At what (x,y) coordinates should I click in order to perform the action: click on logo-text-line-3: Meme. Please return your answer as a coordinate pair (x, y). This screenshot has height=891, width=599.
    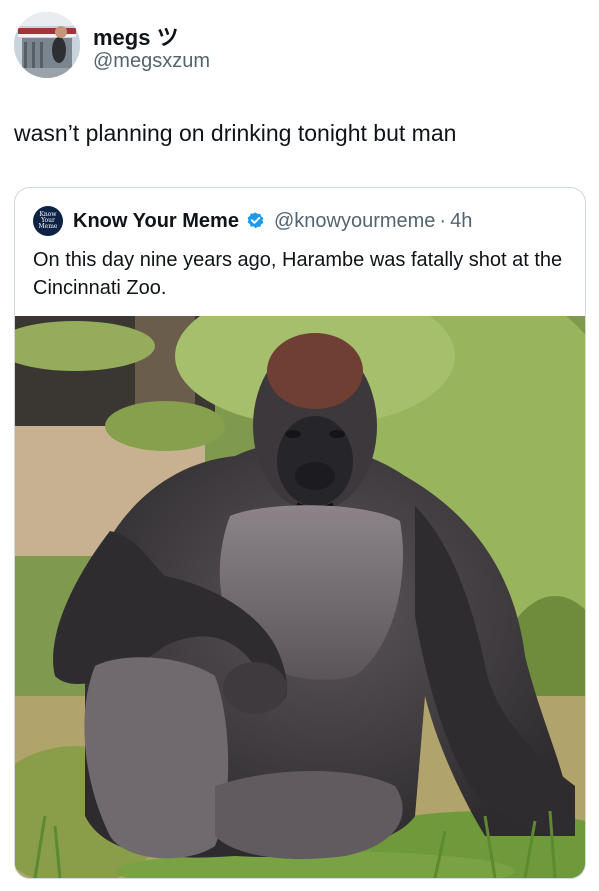
    Looking at the image, I should click on (48, 226).